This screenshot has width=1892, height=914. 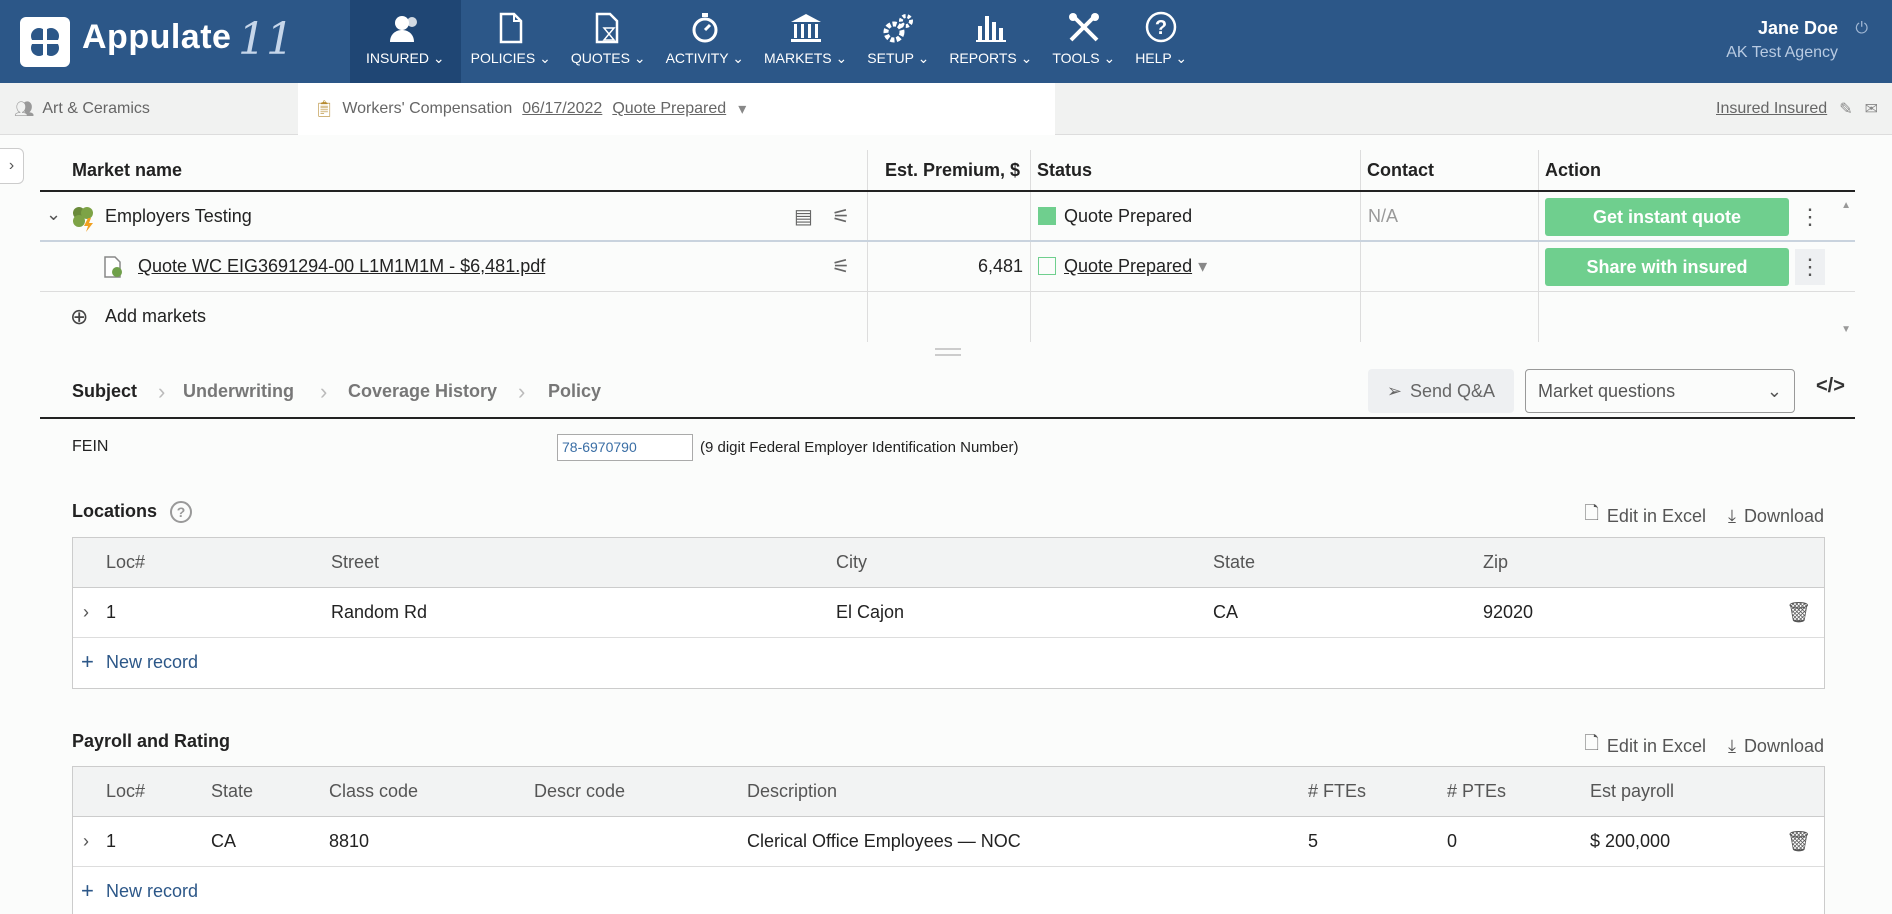 What do you see at coordinates (1798, 28) in the screenshot?
I see `user-name: Jane Doe` at bounding box center [1798, 28].